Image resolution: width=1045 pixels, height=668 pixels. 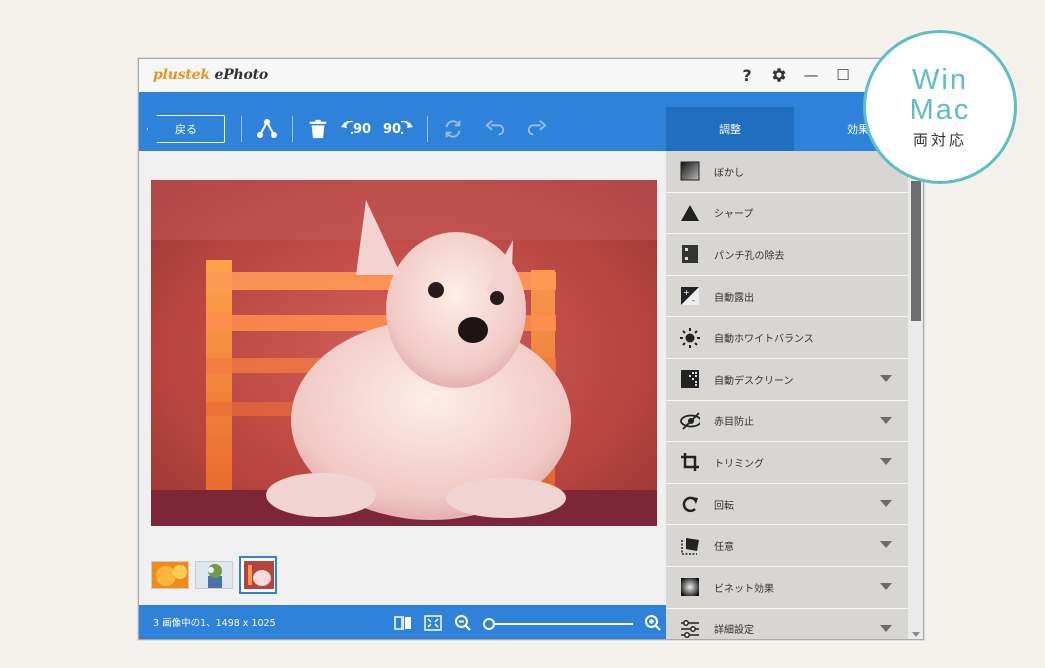 I want to click on sharpen-icon, so click(x=690, y=213).